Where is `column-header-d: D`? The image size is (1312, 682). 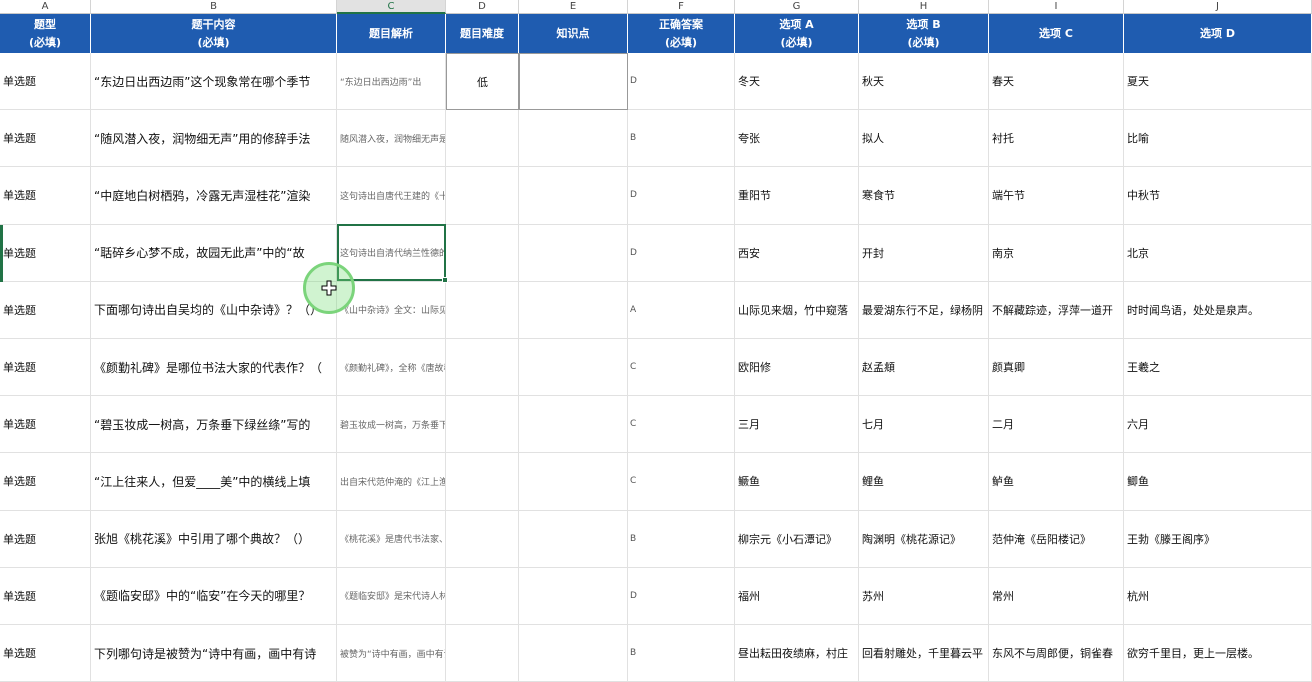 column-header-d: D is located at coordinates (482, 7).